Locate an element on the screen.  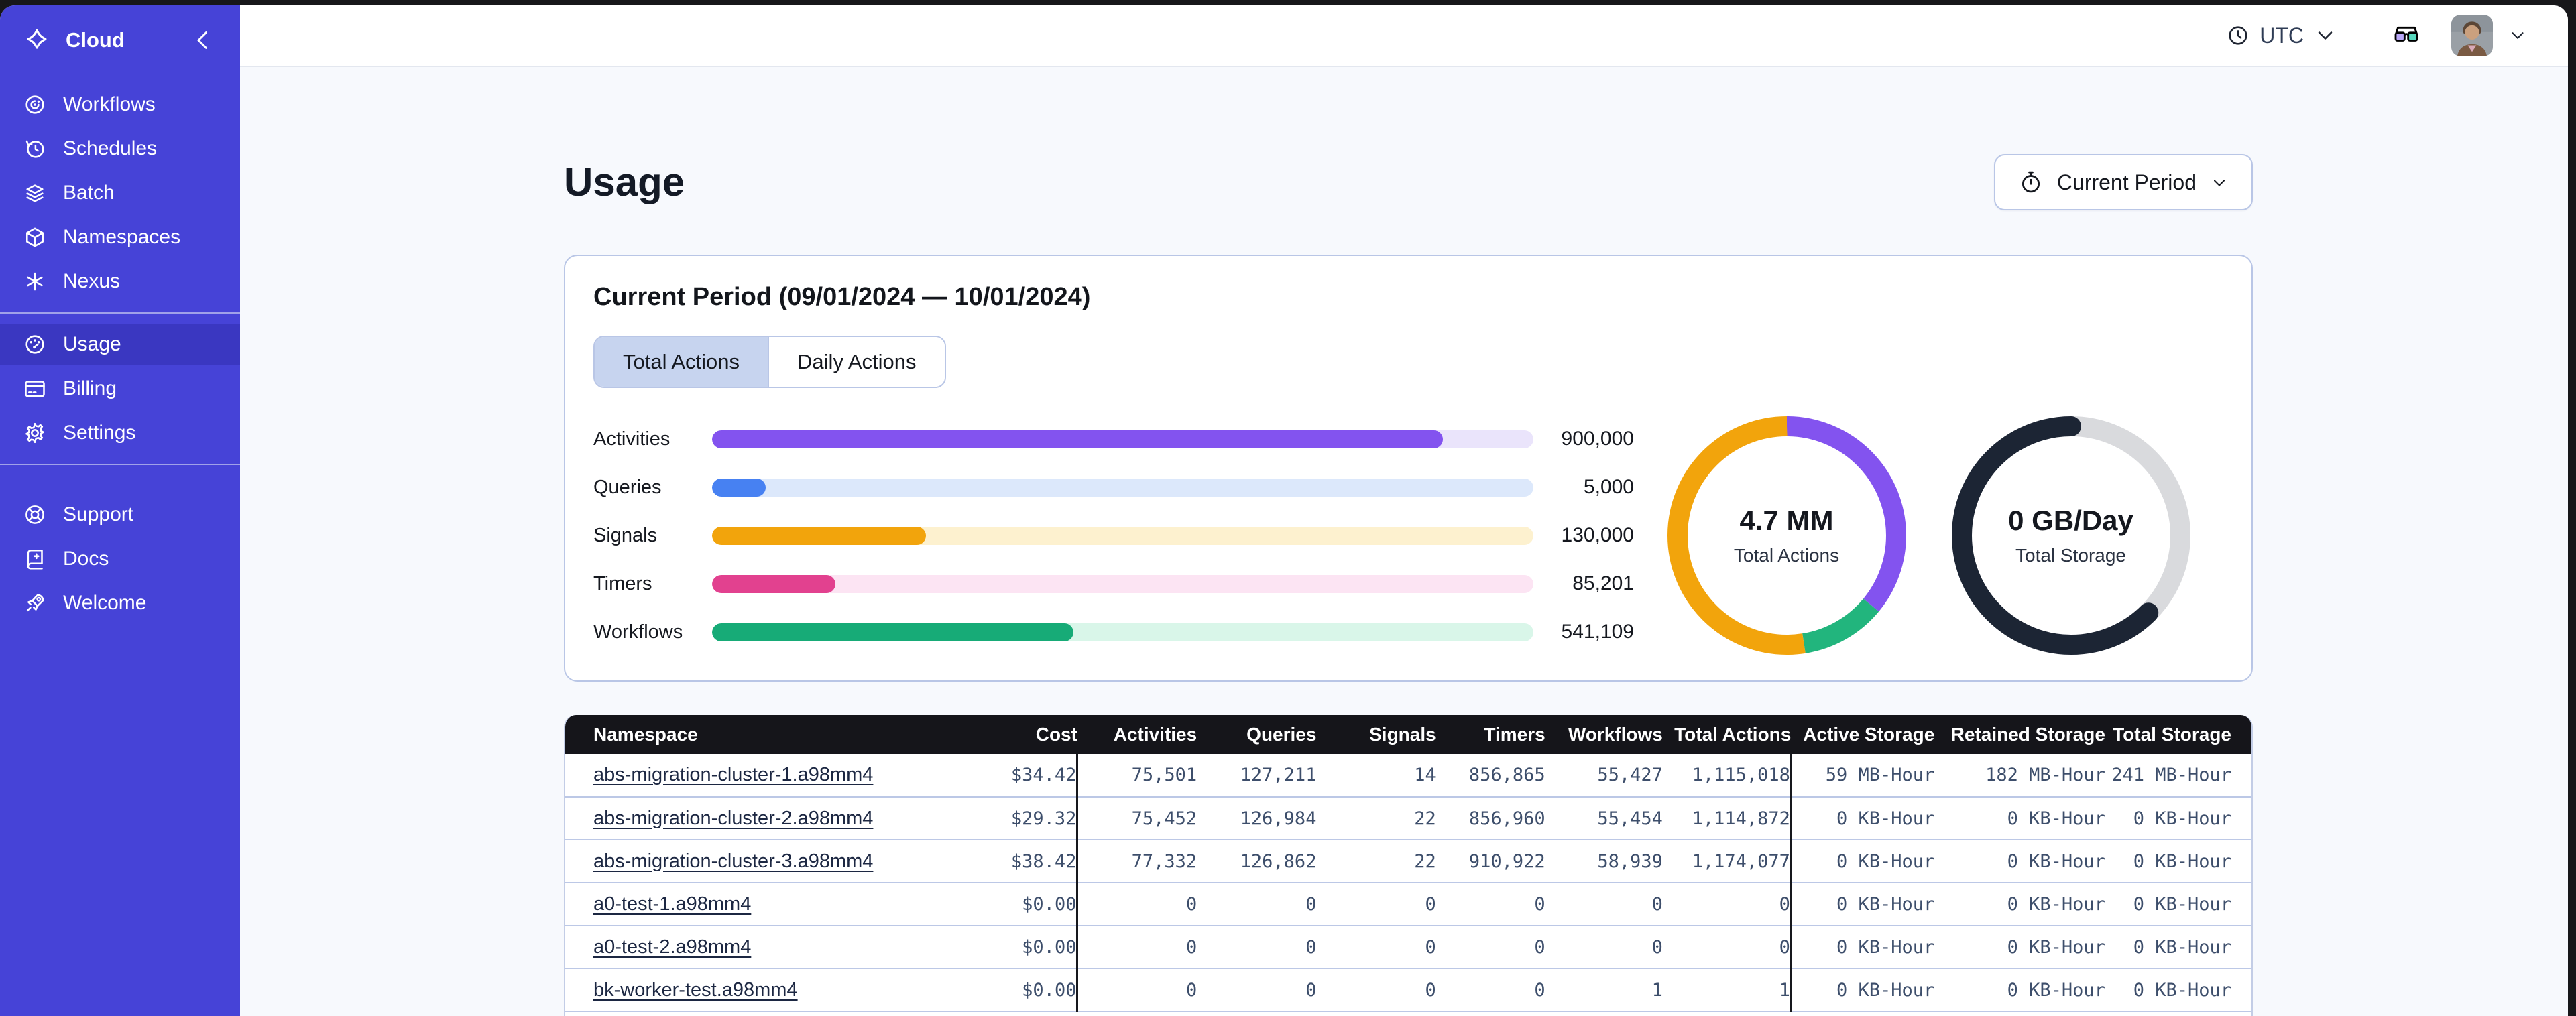
namespace-link: abs-migration-cluster-2.a98mm4 is located at coordinates (733, 818).